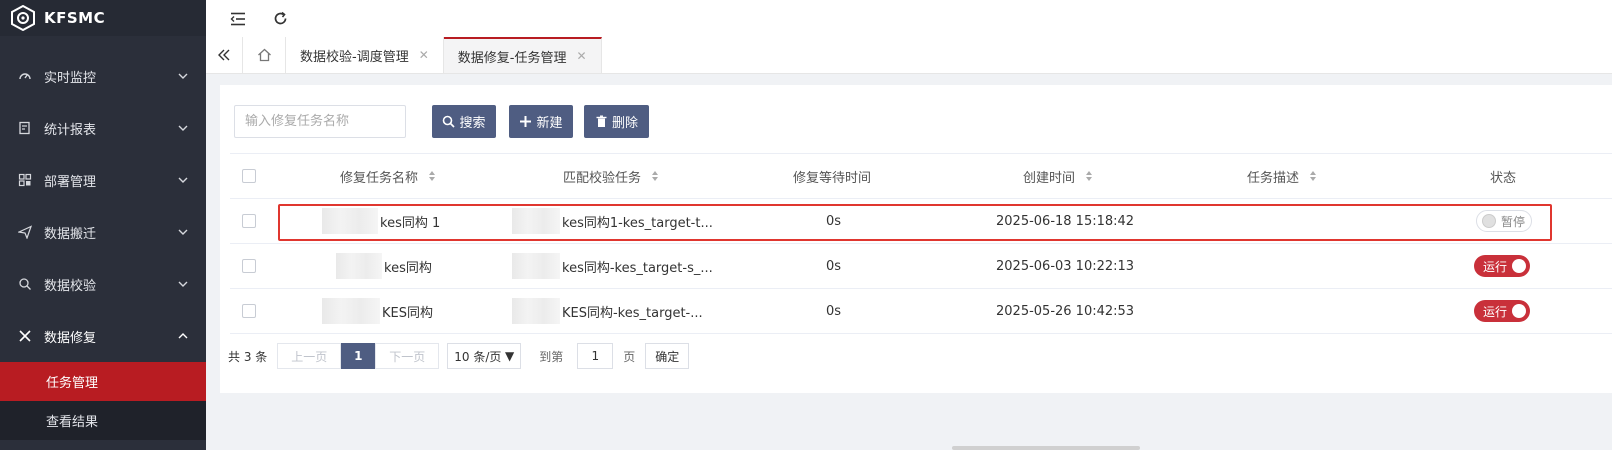 This screenshot has width=1612, height=450. Describe the element at coordinates (667, 356) in the screenshot. I see `goto-confirm-button: 确定` at that location.